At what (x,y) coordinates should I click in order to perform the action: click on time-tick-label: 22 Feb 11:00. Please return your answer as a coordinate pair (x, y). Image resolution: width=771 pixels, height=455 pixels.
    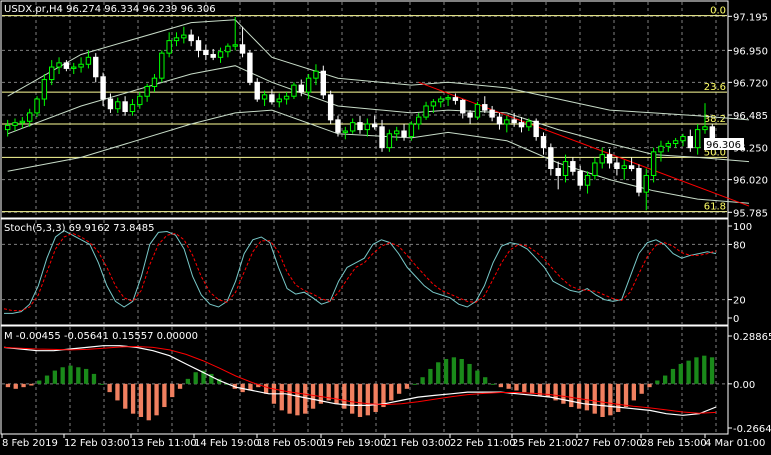
    Looking at the image, I should click on (483, 443).